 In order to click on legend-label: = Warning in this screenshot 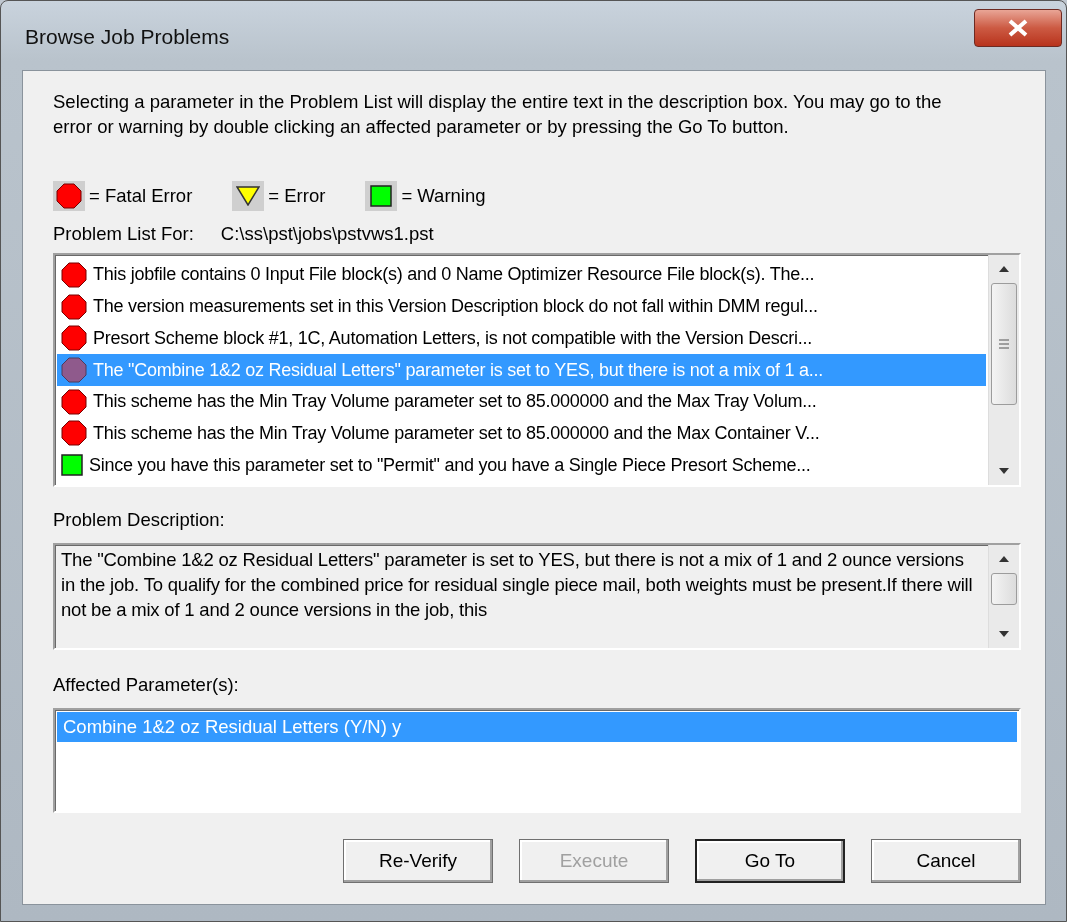, I will do `click(443, 196)`.